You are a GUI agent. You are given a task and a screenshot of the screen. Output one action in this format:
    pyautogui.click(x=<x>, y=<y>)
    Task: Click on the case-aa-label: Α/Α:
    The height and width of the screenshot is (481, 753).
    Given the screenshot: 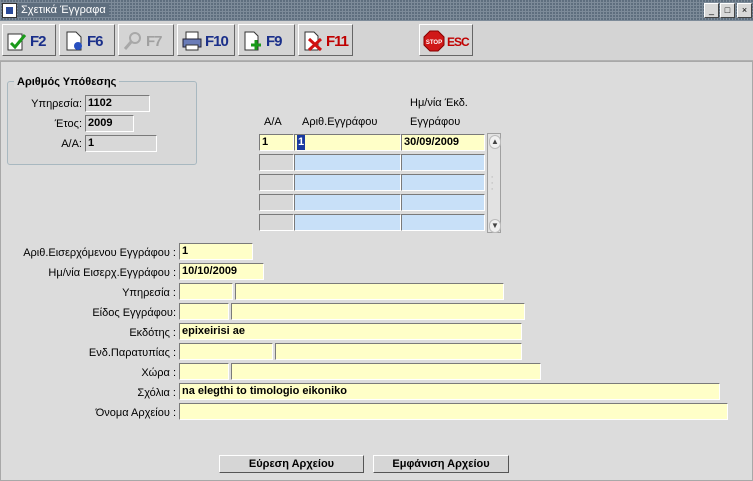 What is the action you would take?
    pyautogui.click(x=71, y=144)
    